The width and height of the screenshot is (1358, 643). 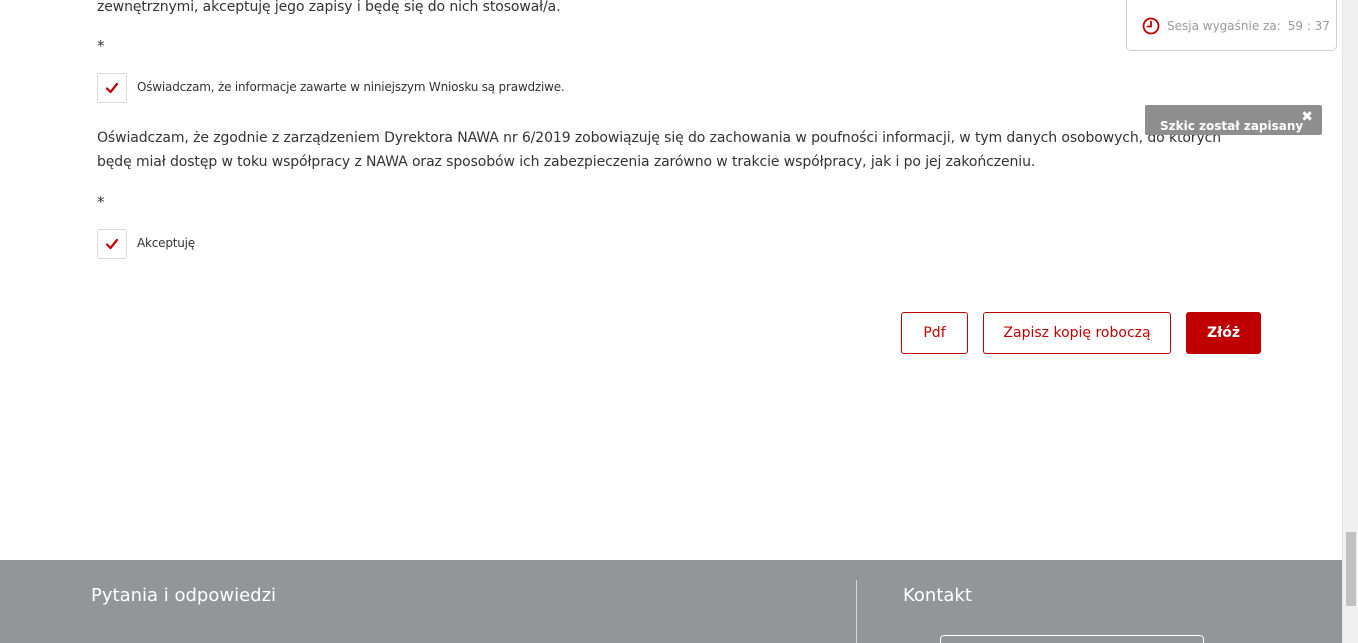 I want to click on declaration-true-checkbox, so click(x=112, y=88).